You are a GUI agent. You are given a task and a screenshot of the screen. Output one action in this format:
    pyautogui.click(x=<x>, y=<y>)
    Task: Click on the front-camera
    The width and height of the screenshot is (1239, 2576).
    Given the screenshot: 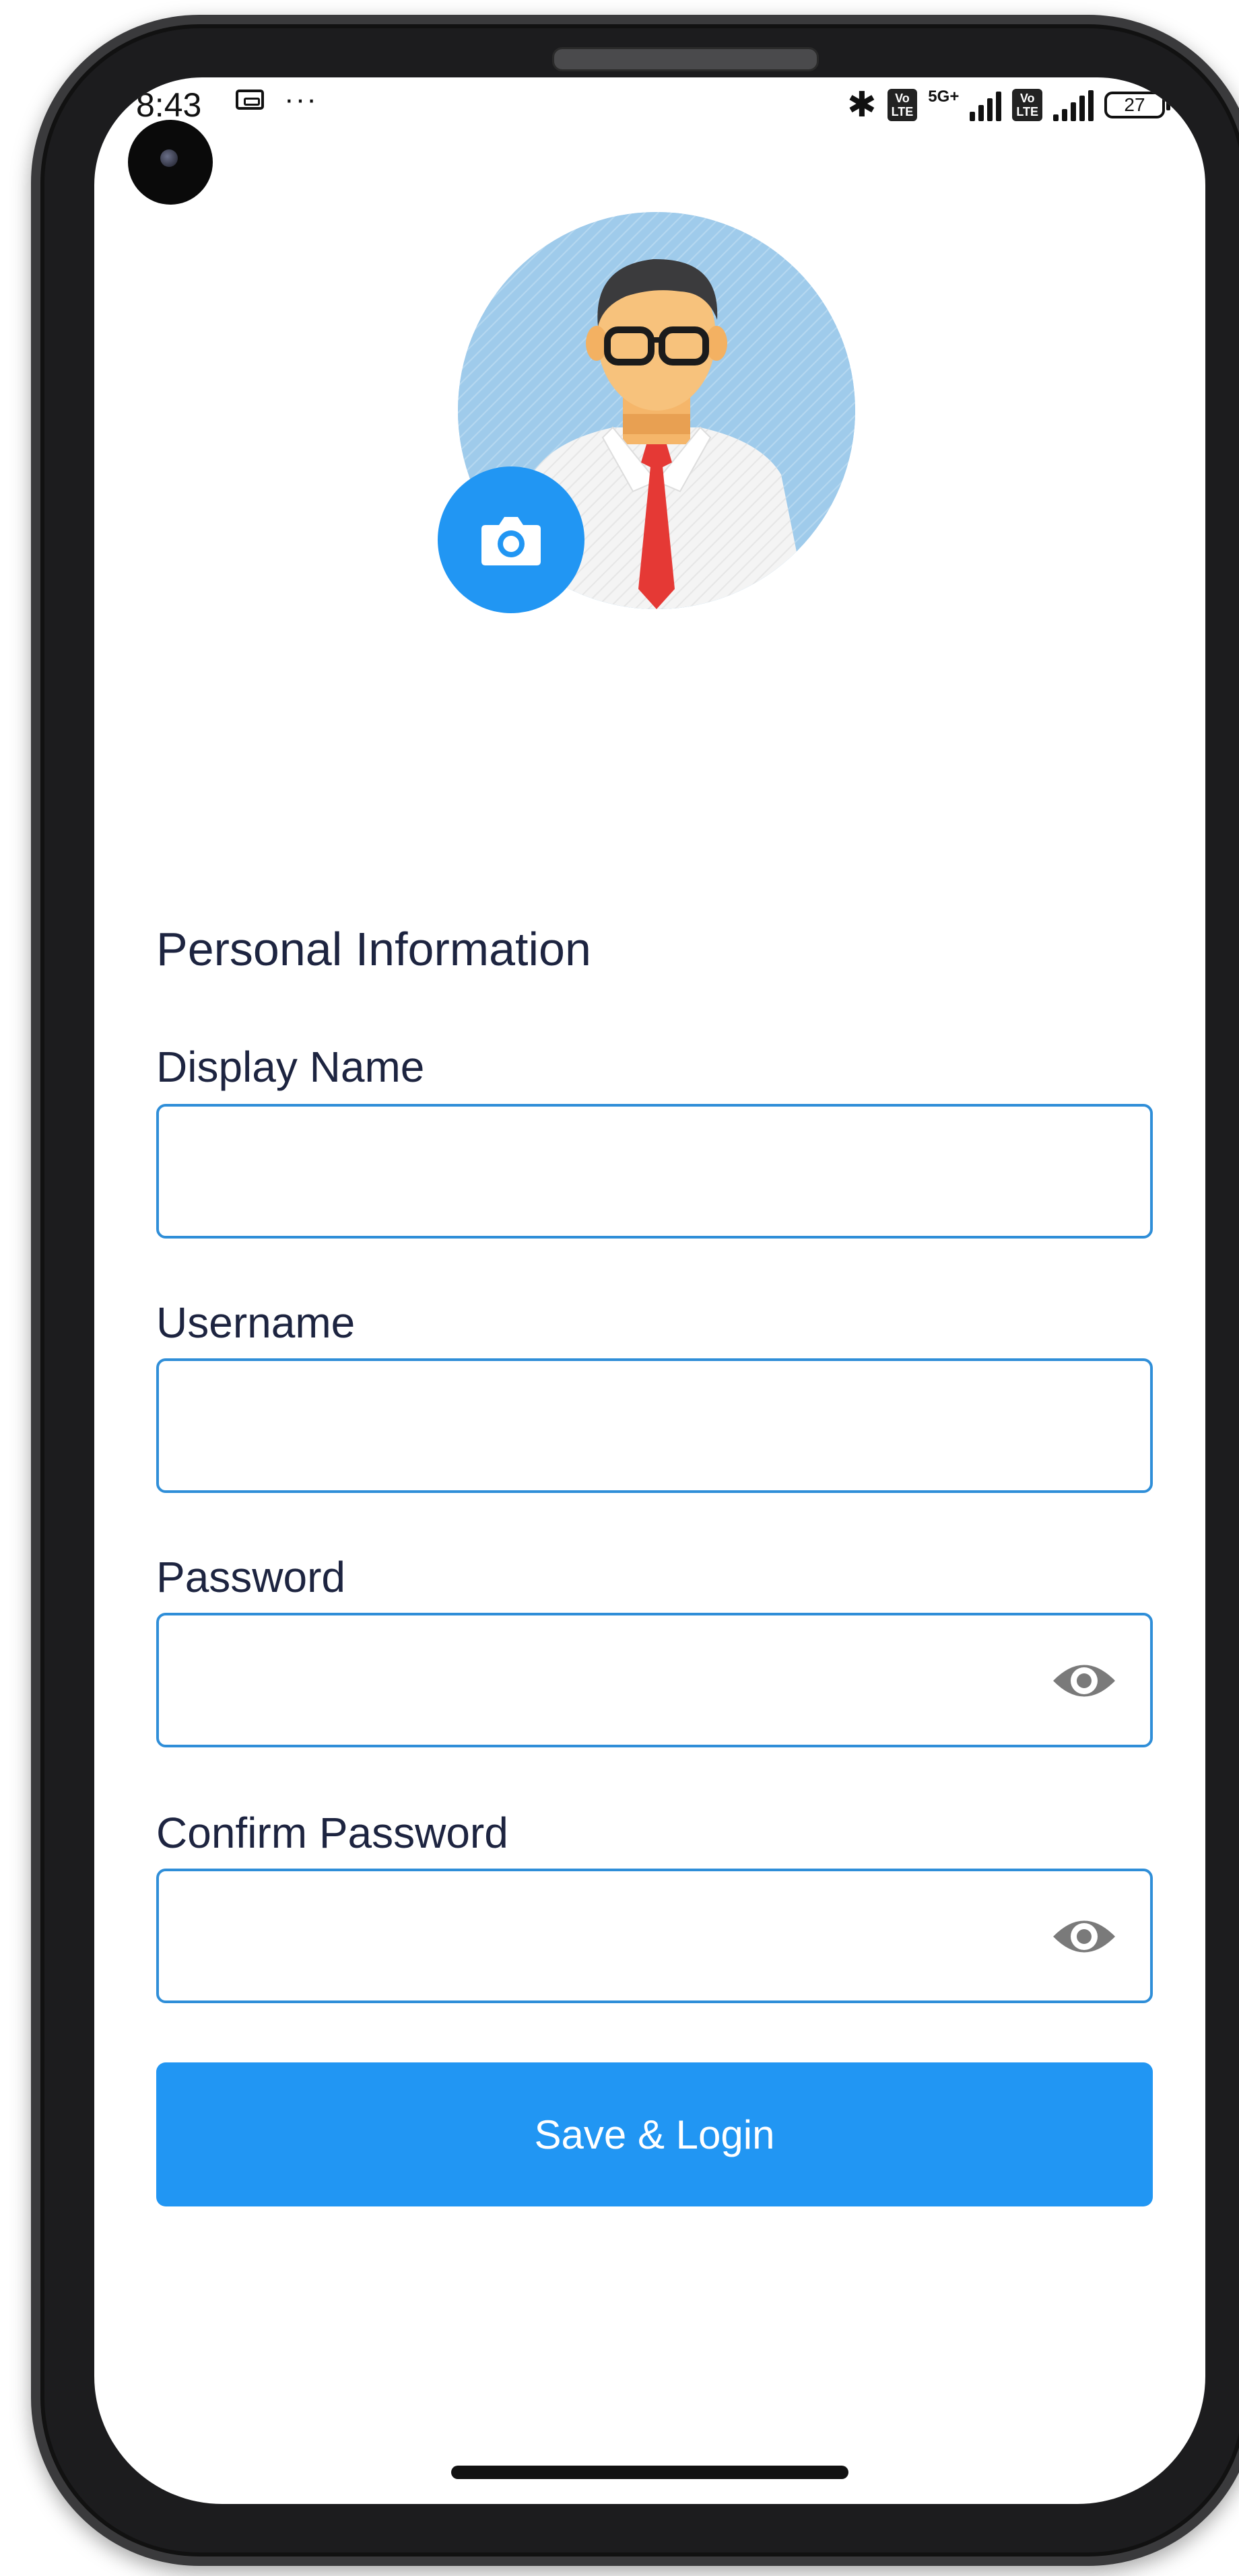 What is the action you would take?
    pyautogui.click(x=170, y=162)
    